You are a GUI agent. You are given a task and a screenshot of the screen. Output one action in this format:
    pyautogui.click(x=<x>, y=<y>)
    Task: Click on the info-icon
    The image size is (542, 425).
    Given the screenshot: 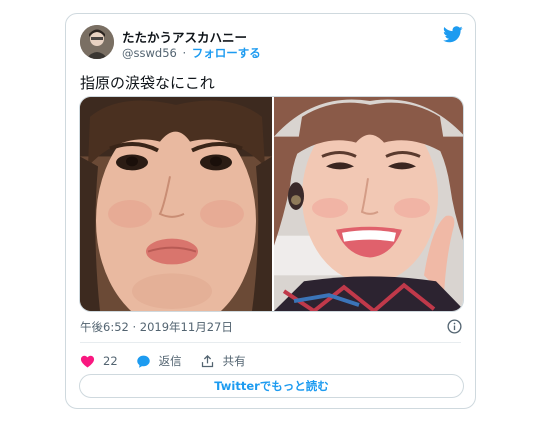 What is the action you would take?
    pyautogui.click(x=454, y=326)
    